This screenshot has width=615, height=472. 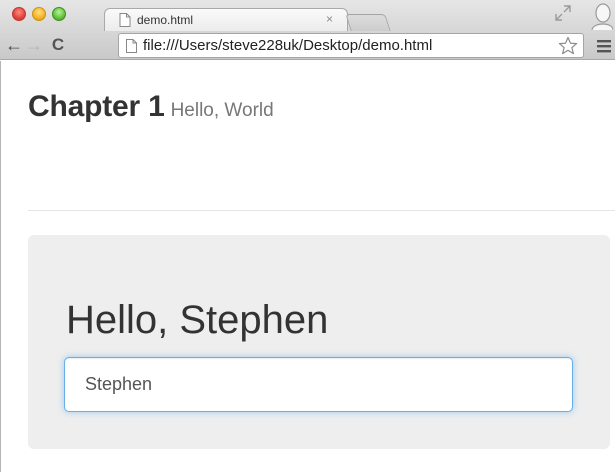 What do you see at coordinates (59, 14) in the screenshot?
I see `zoom-window-button` at bounding box center [59, 14].